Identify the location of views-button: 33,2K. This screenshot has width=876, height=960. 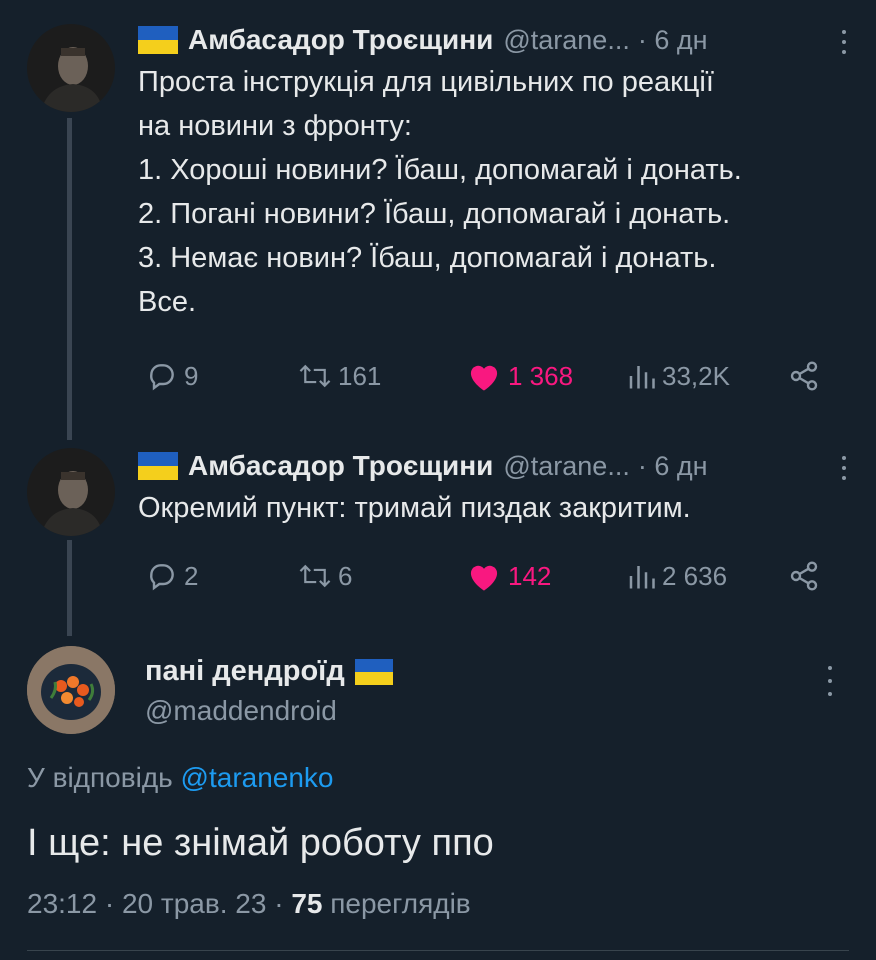
(678, 376).